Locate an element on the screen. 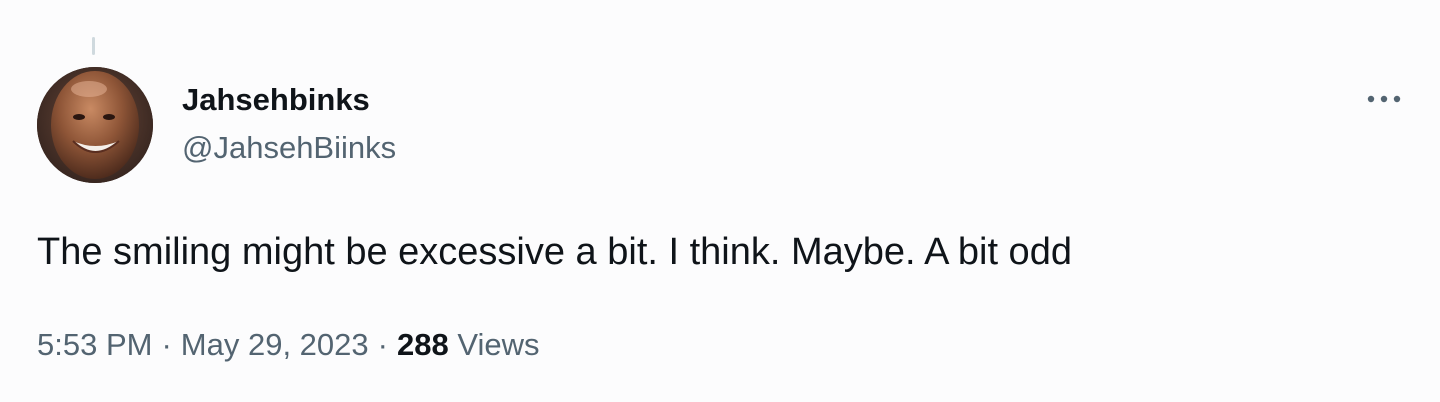 This screenshot has height=402, width=1440. author-handle: @JahsehBiinks is located at coordinates (289, 148).